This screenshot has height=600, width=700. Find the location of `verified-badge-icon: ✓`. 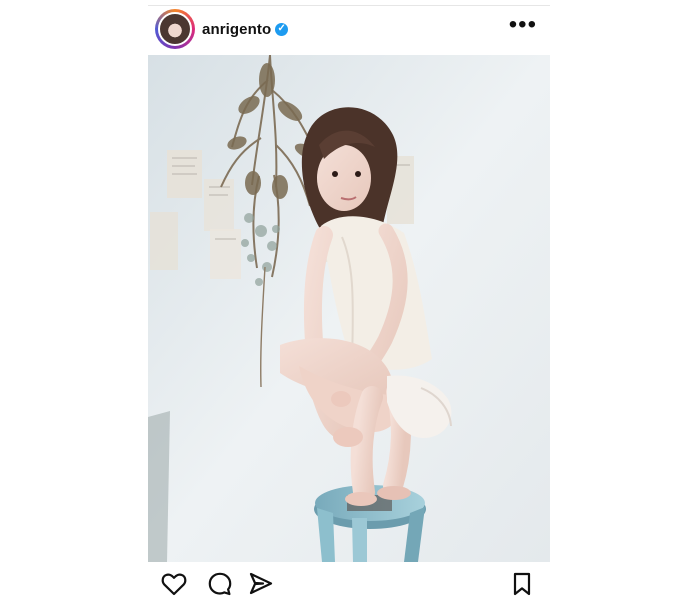

verified-badge-icon: ✓ is located at coordinates (282, 29).